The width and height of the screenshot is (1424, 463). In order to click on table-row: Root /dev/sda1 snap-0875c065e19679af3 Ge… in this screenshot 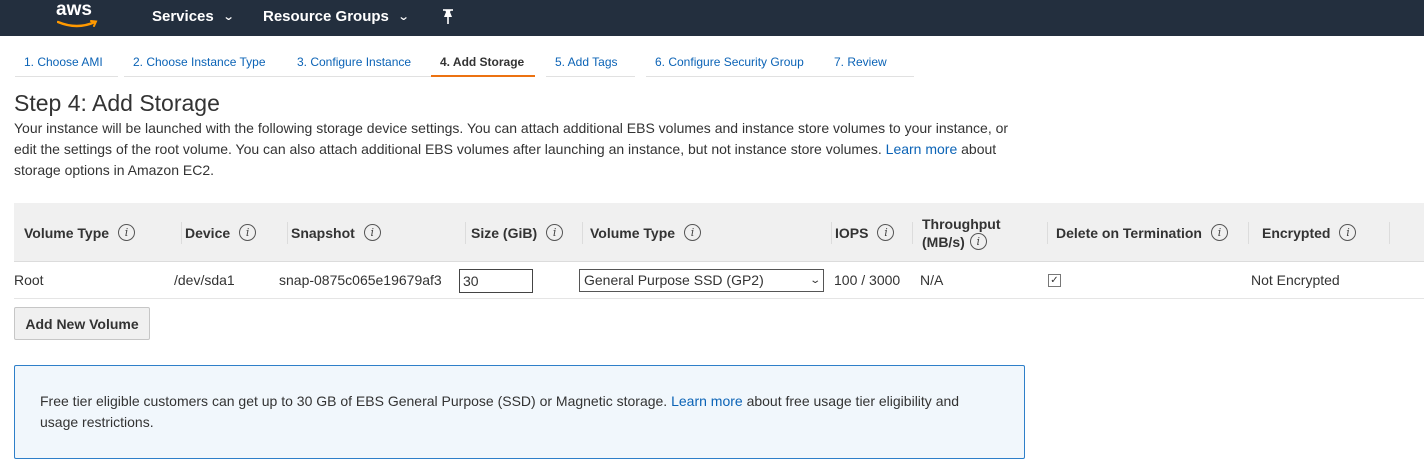, I will do `click(719, 281)`.